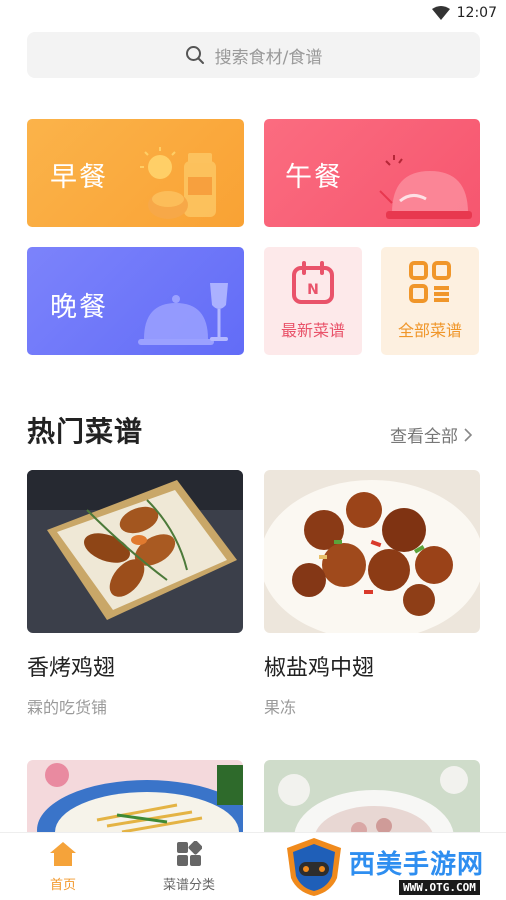  I want to click on dinner-label: 晚餐, so click(79, 307).